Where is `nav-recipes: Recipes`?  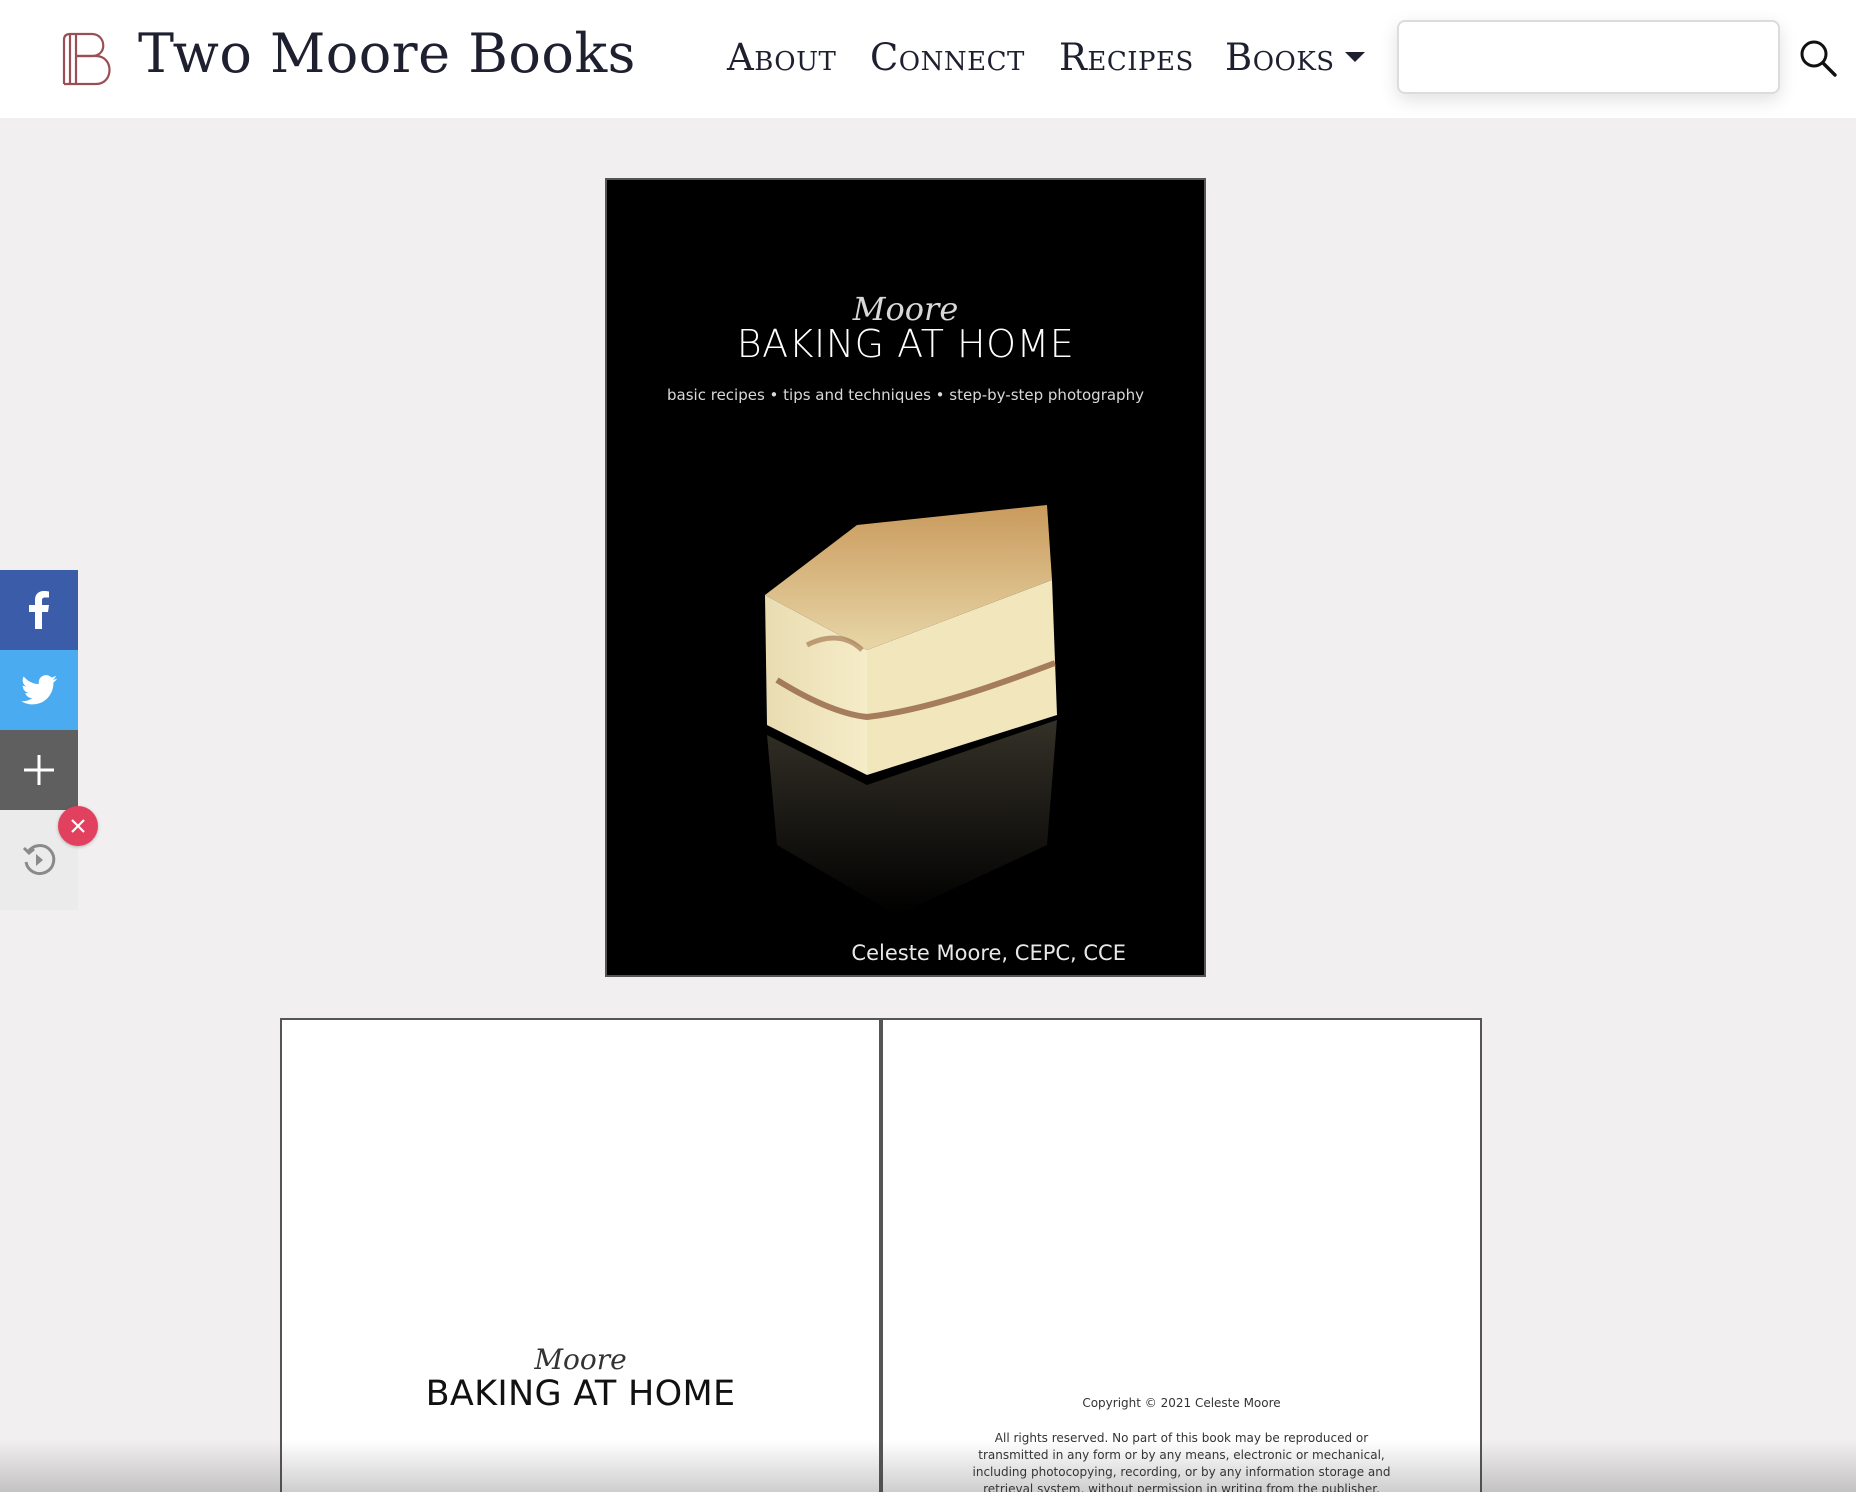 nav-recipes: Recipes is located at coordinates (1126, 57).